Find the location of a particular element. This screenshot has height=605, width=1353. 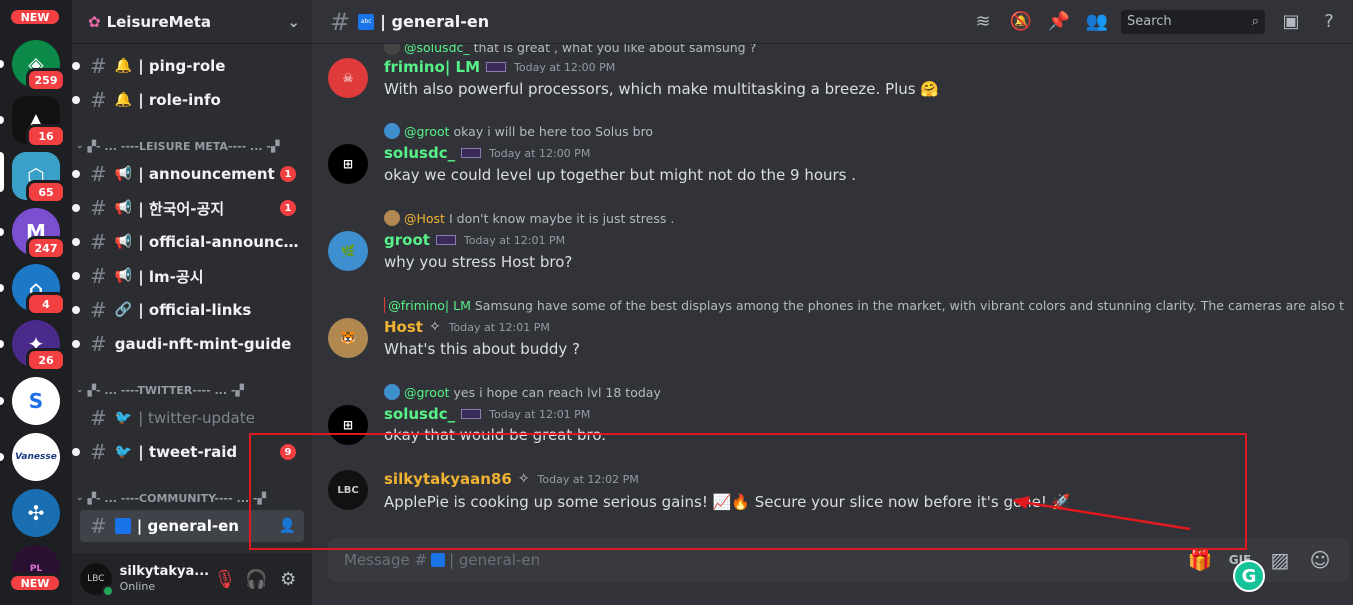

megaphone-icon: 📢 is located at coordinates (123, 276).